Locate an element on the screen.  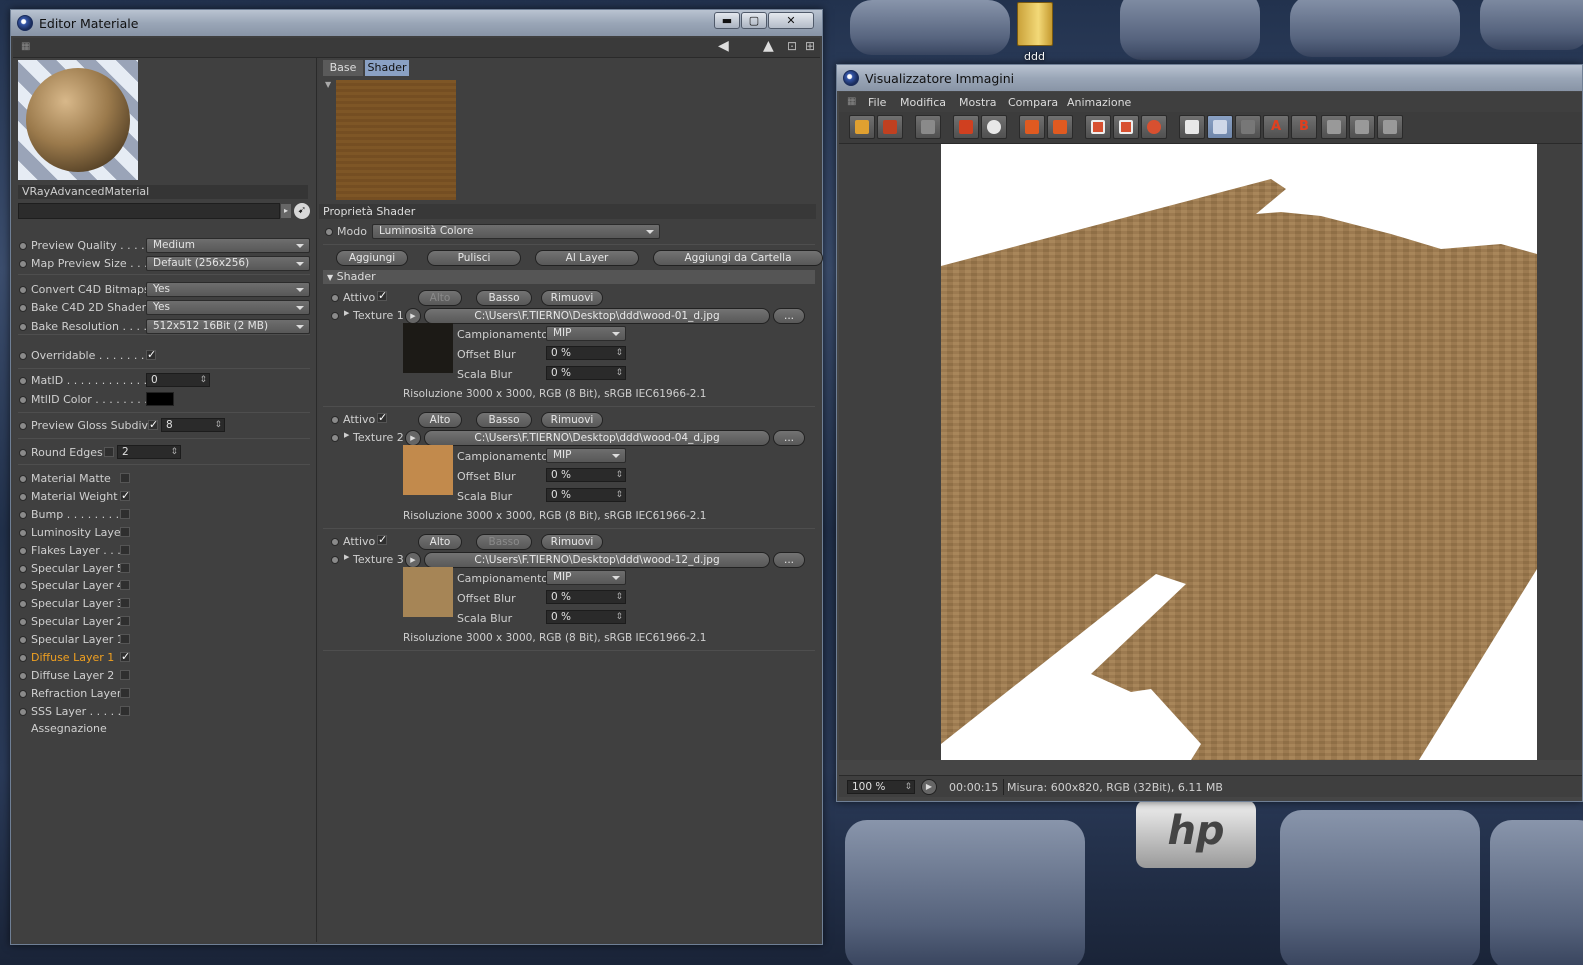
channel-label: Material Weight is located at coordinates (74, 496).